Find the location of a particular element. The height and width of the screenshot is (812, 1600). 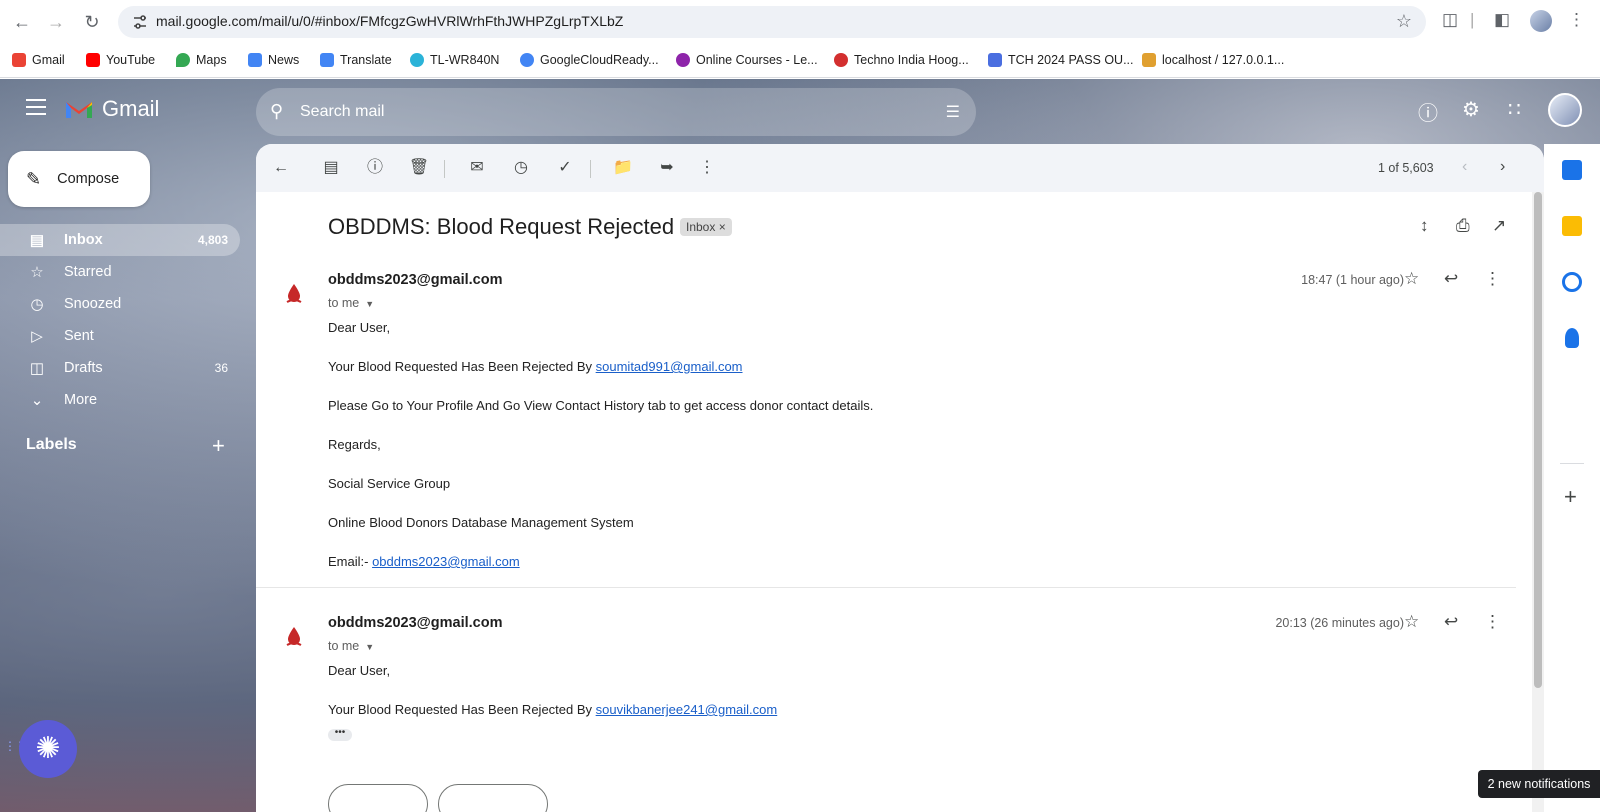

collapse-all-icon: ↕ is located at coordinates (1424, 226).